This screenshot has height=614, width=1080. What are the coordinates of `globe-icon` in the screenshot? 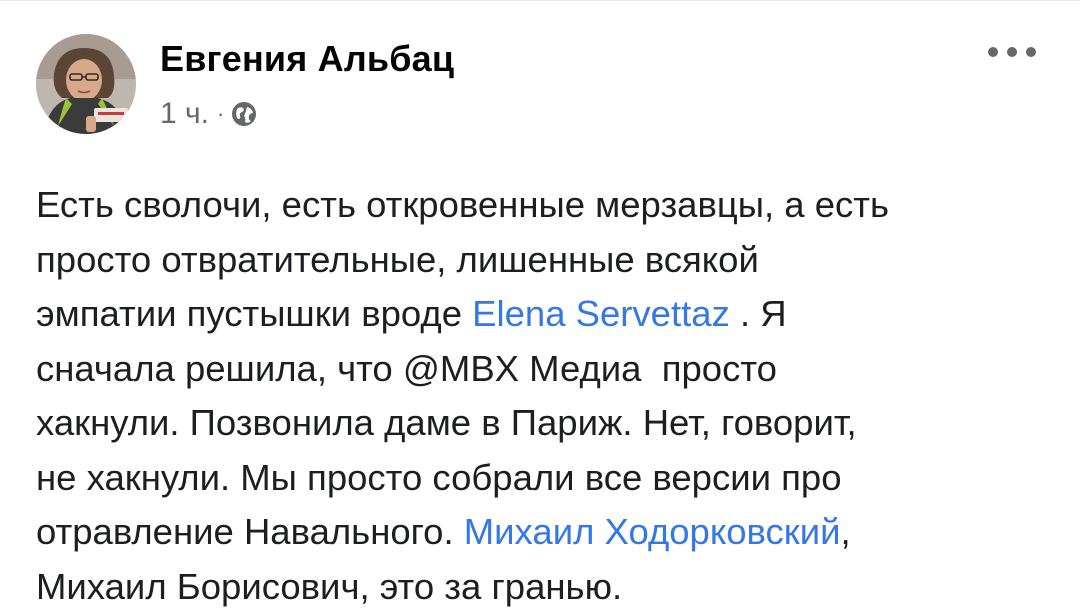 It's located at (244, 114).